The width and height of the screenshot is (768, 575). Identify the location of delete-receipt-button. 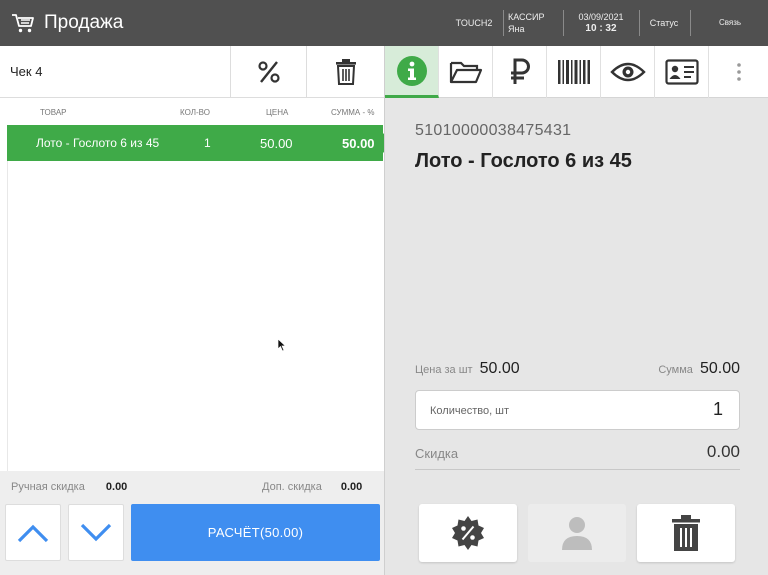
(345, 72).